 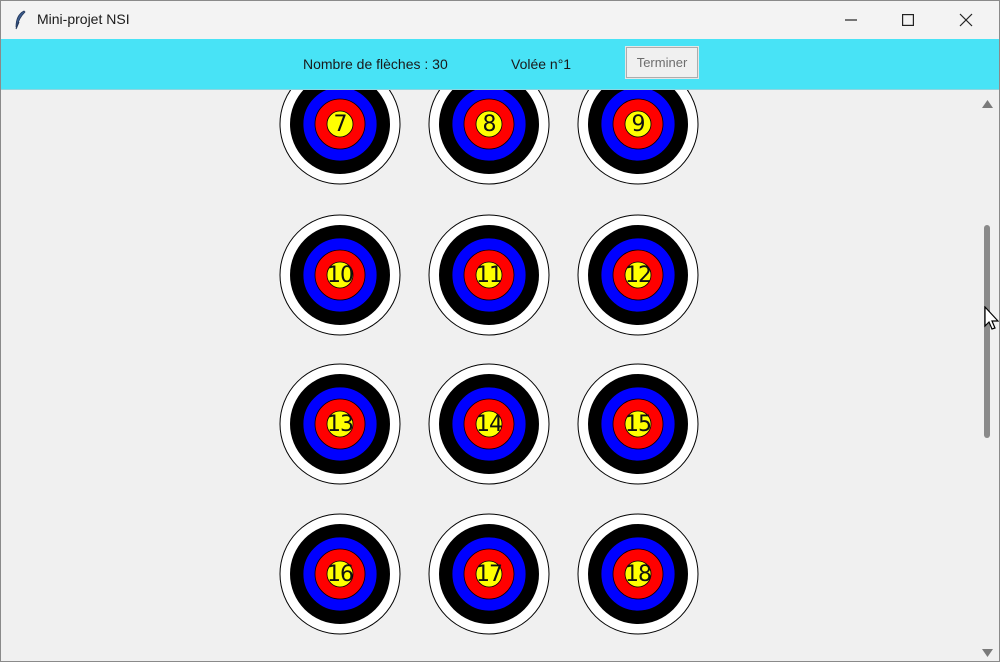 I want to click on archery-target: 18, so click(x=638, y=574).